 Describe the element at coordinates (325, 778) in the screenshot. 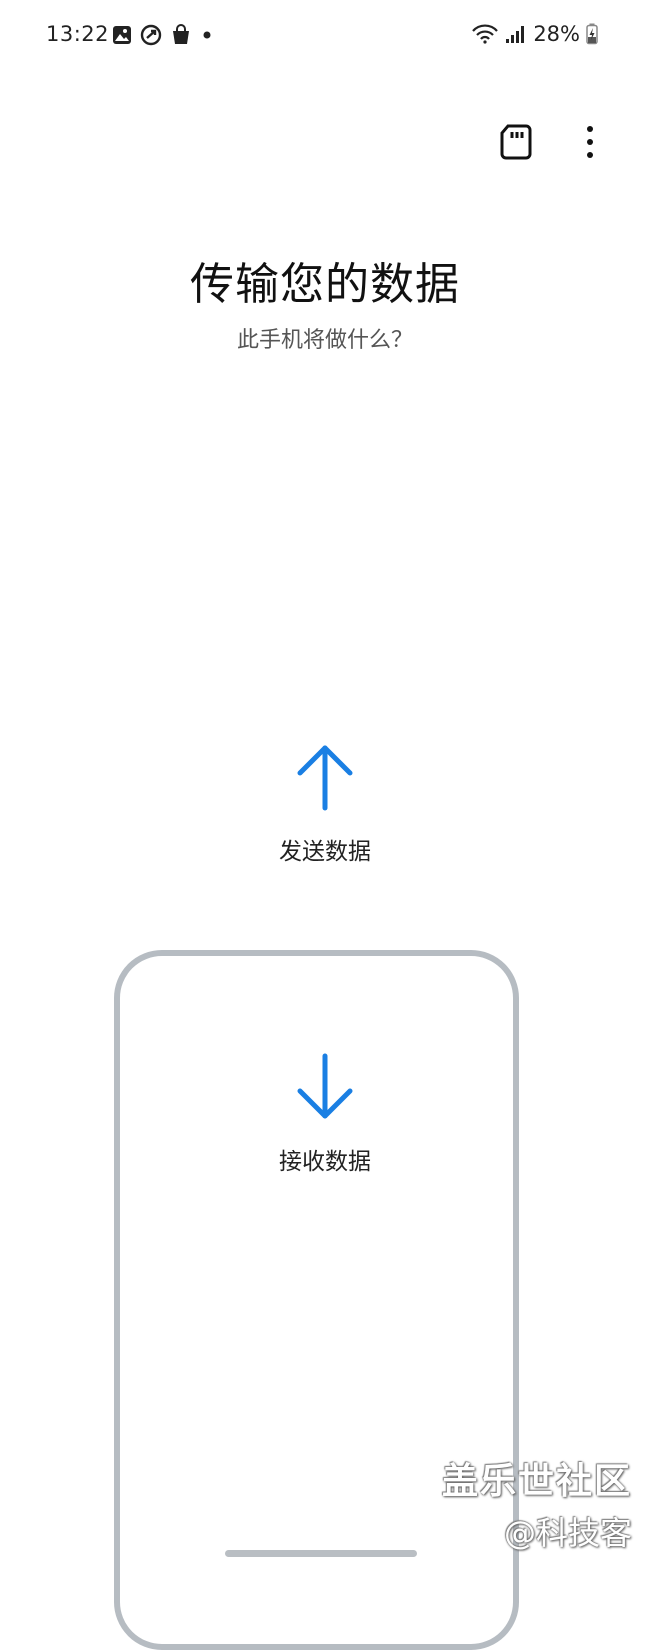

I see `arrow-up-icon` at that location.